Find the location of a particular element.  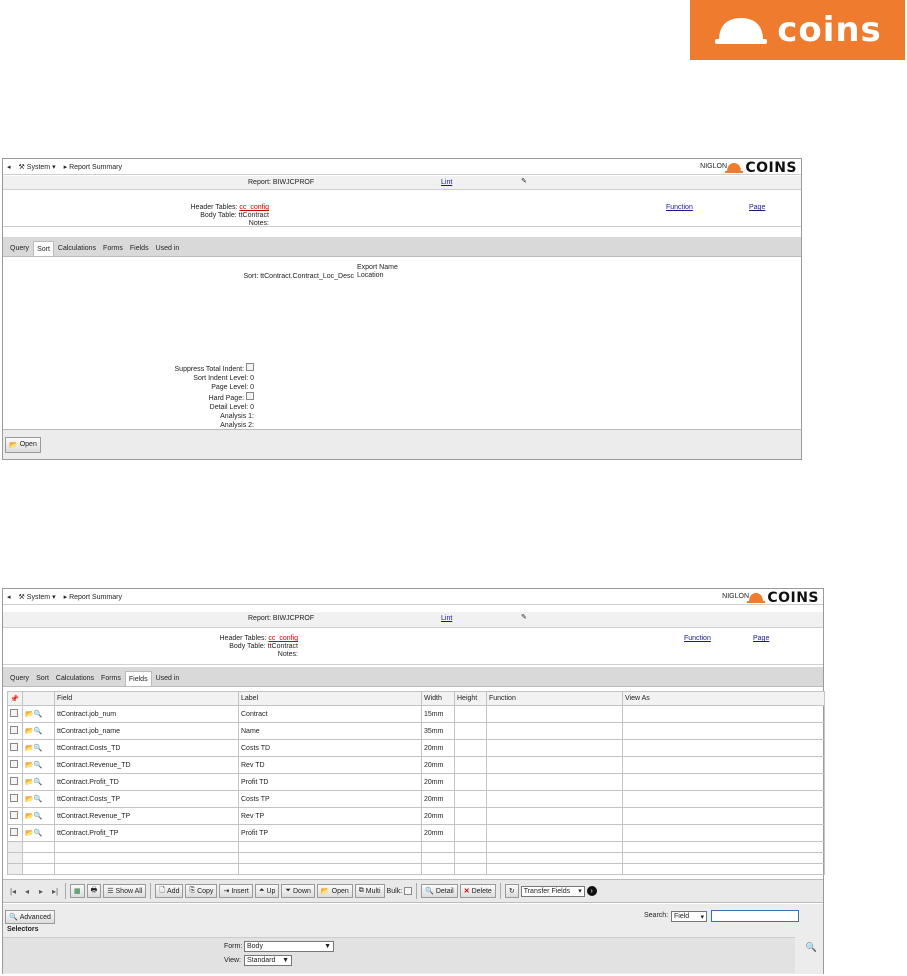

column-header: View As is located at coordinates (723, 698).